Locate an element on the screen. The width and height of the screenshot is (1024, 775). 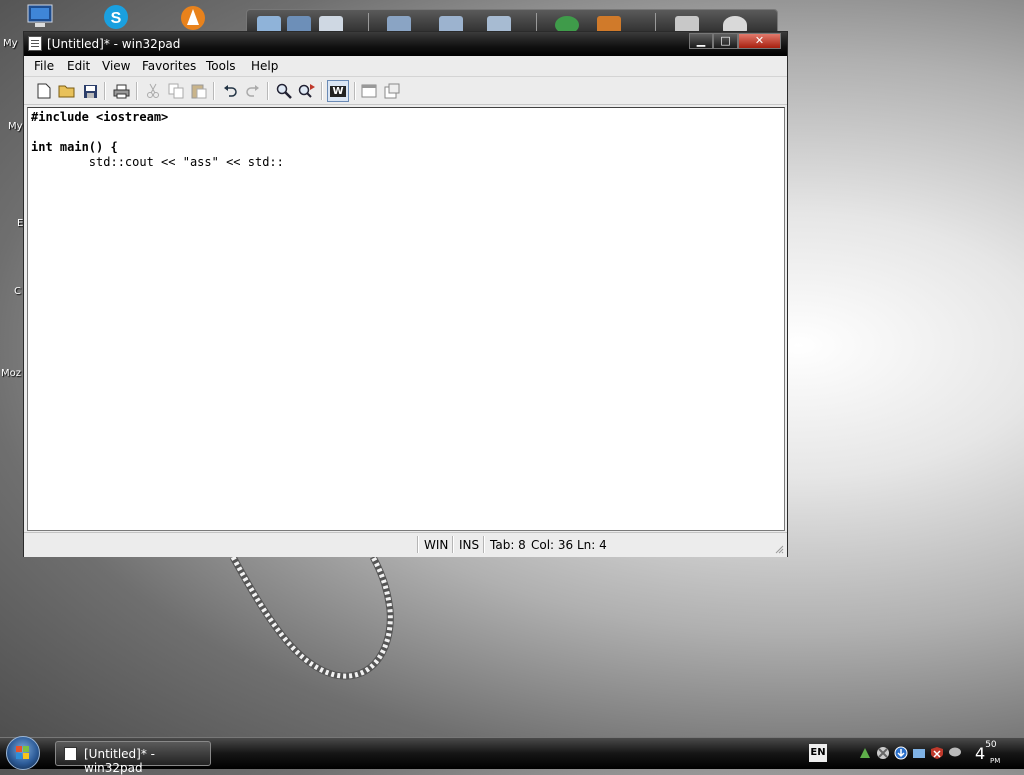
code-line-3: int main() { is located at coordinates (74, 147).